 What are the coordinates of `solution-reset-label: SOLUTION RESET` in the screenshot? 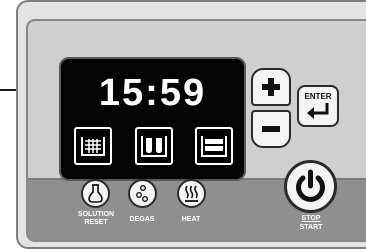 It's located at (96, 219).